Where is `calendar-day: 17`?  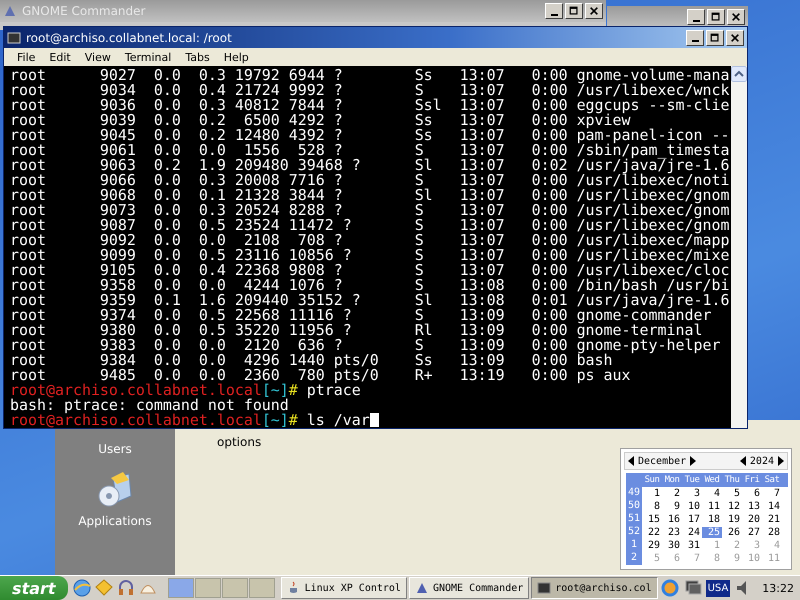 calendar-day: 17 is located at coordinates (692, 519).